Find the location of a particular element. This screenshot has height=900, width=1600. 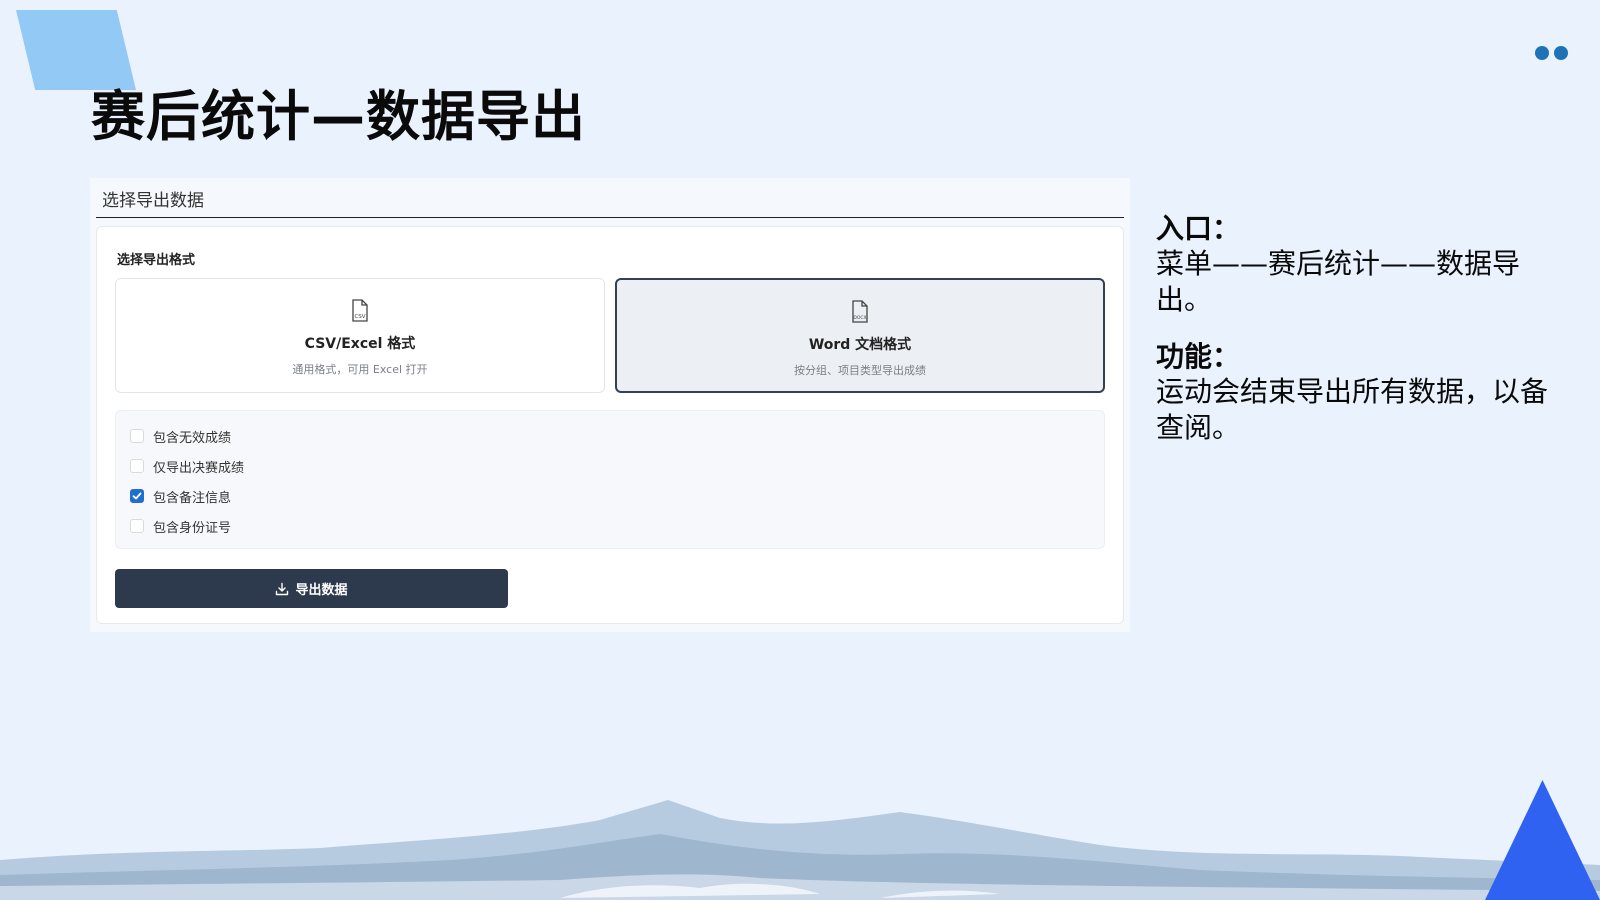

option-include-id-number: 包含身份证号 is located at coordinates (610, 526).